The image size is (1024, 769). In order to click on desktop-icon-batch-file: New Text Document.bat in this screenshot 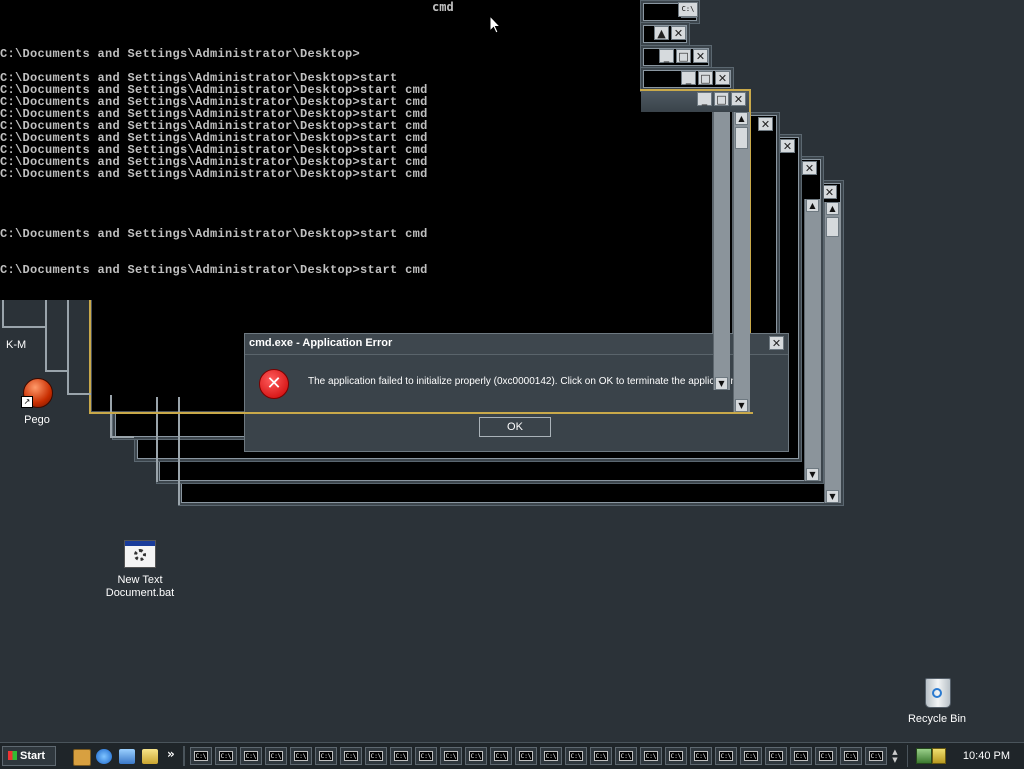, I will do `click(140, 570)`.